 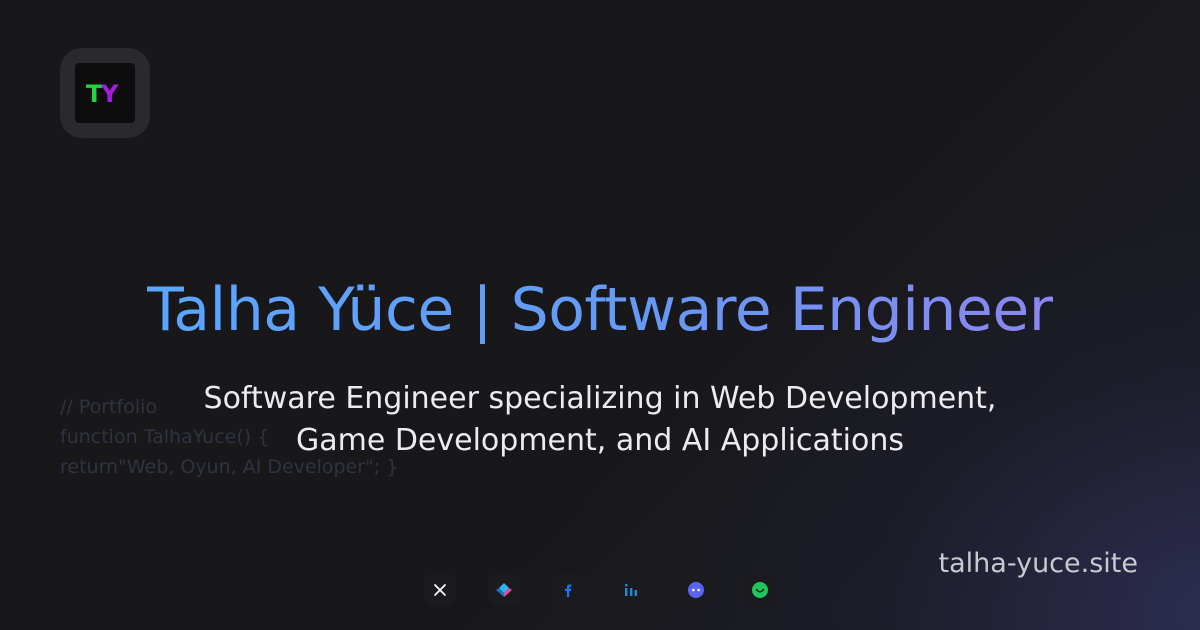 I want to click on dart-icon, so click(x=504, y=590).